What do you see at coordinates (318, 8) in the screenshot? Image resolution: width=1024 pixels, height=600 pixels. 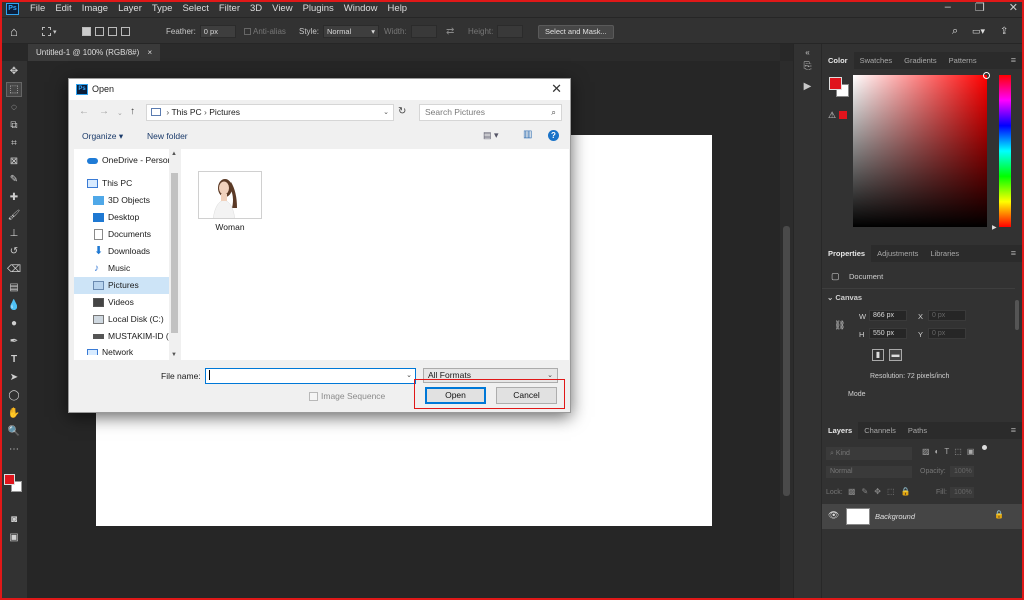 I see `menu-plugins: Plugins` at bounding box center [318, 8].